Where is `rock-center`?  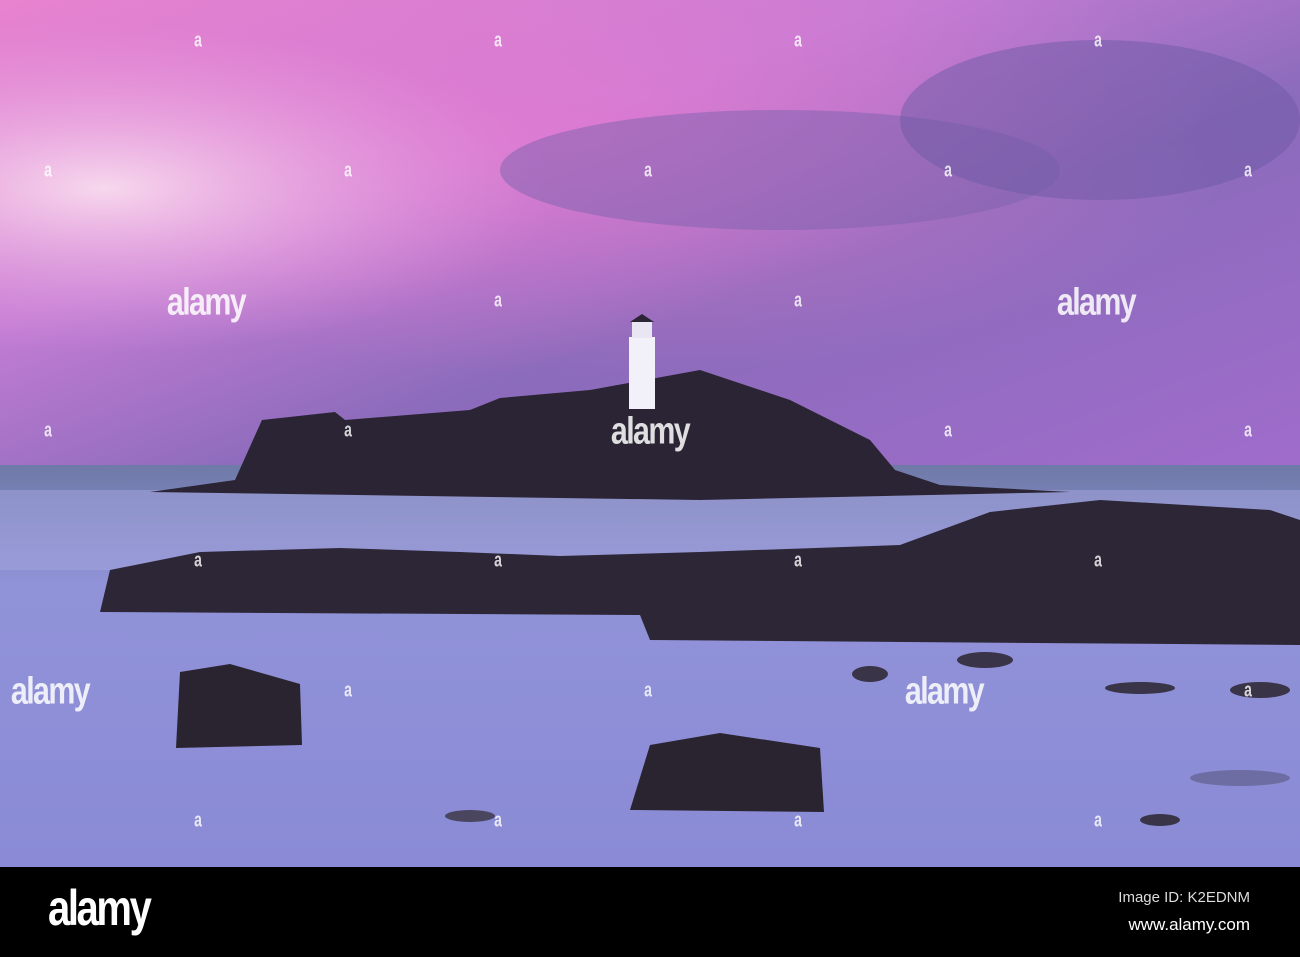
rock-center is located at coordinates (727, 772).